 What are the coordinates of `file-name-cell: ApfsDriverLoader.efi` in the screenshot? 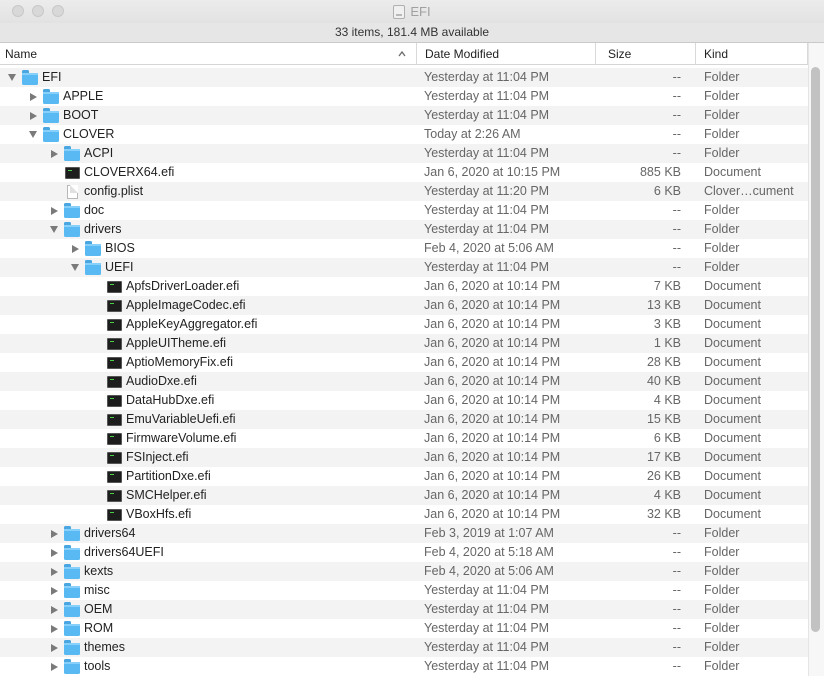 It's located at (119, 286).